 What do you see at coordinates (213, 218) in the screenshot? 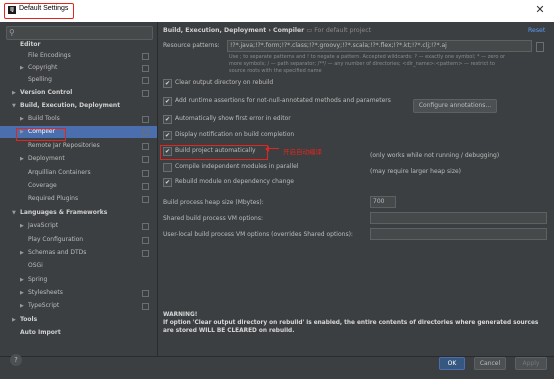
I see `shared-vm-label: Shared build process VM options:` at bounding box center [213, 218].